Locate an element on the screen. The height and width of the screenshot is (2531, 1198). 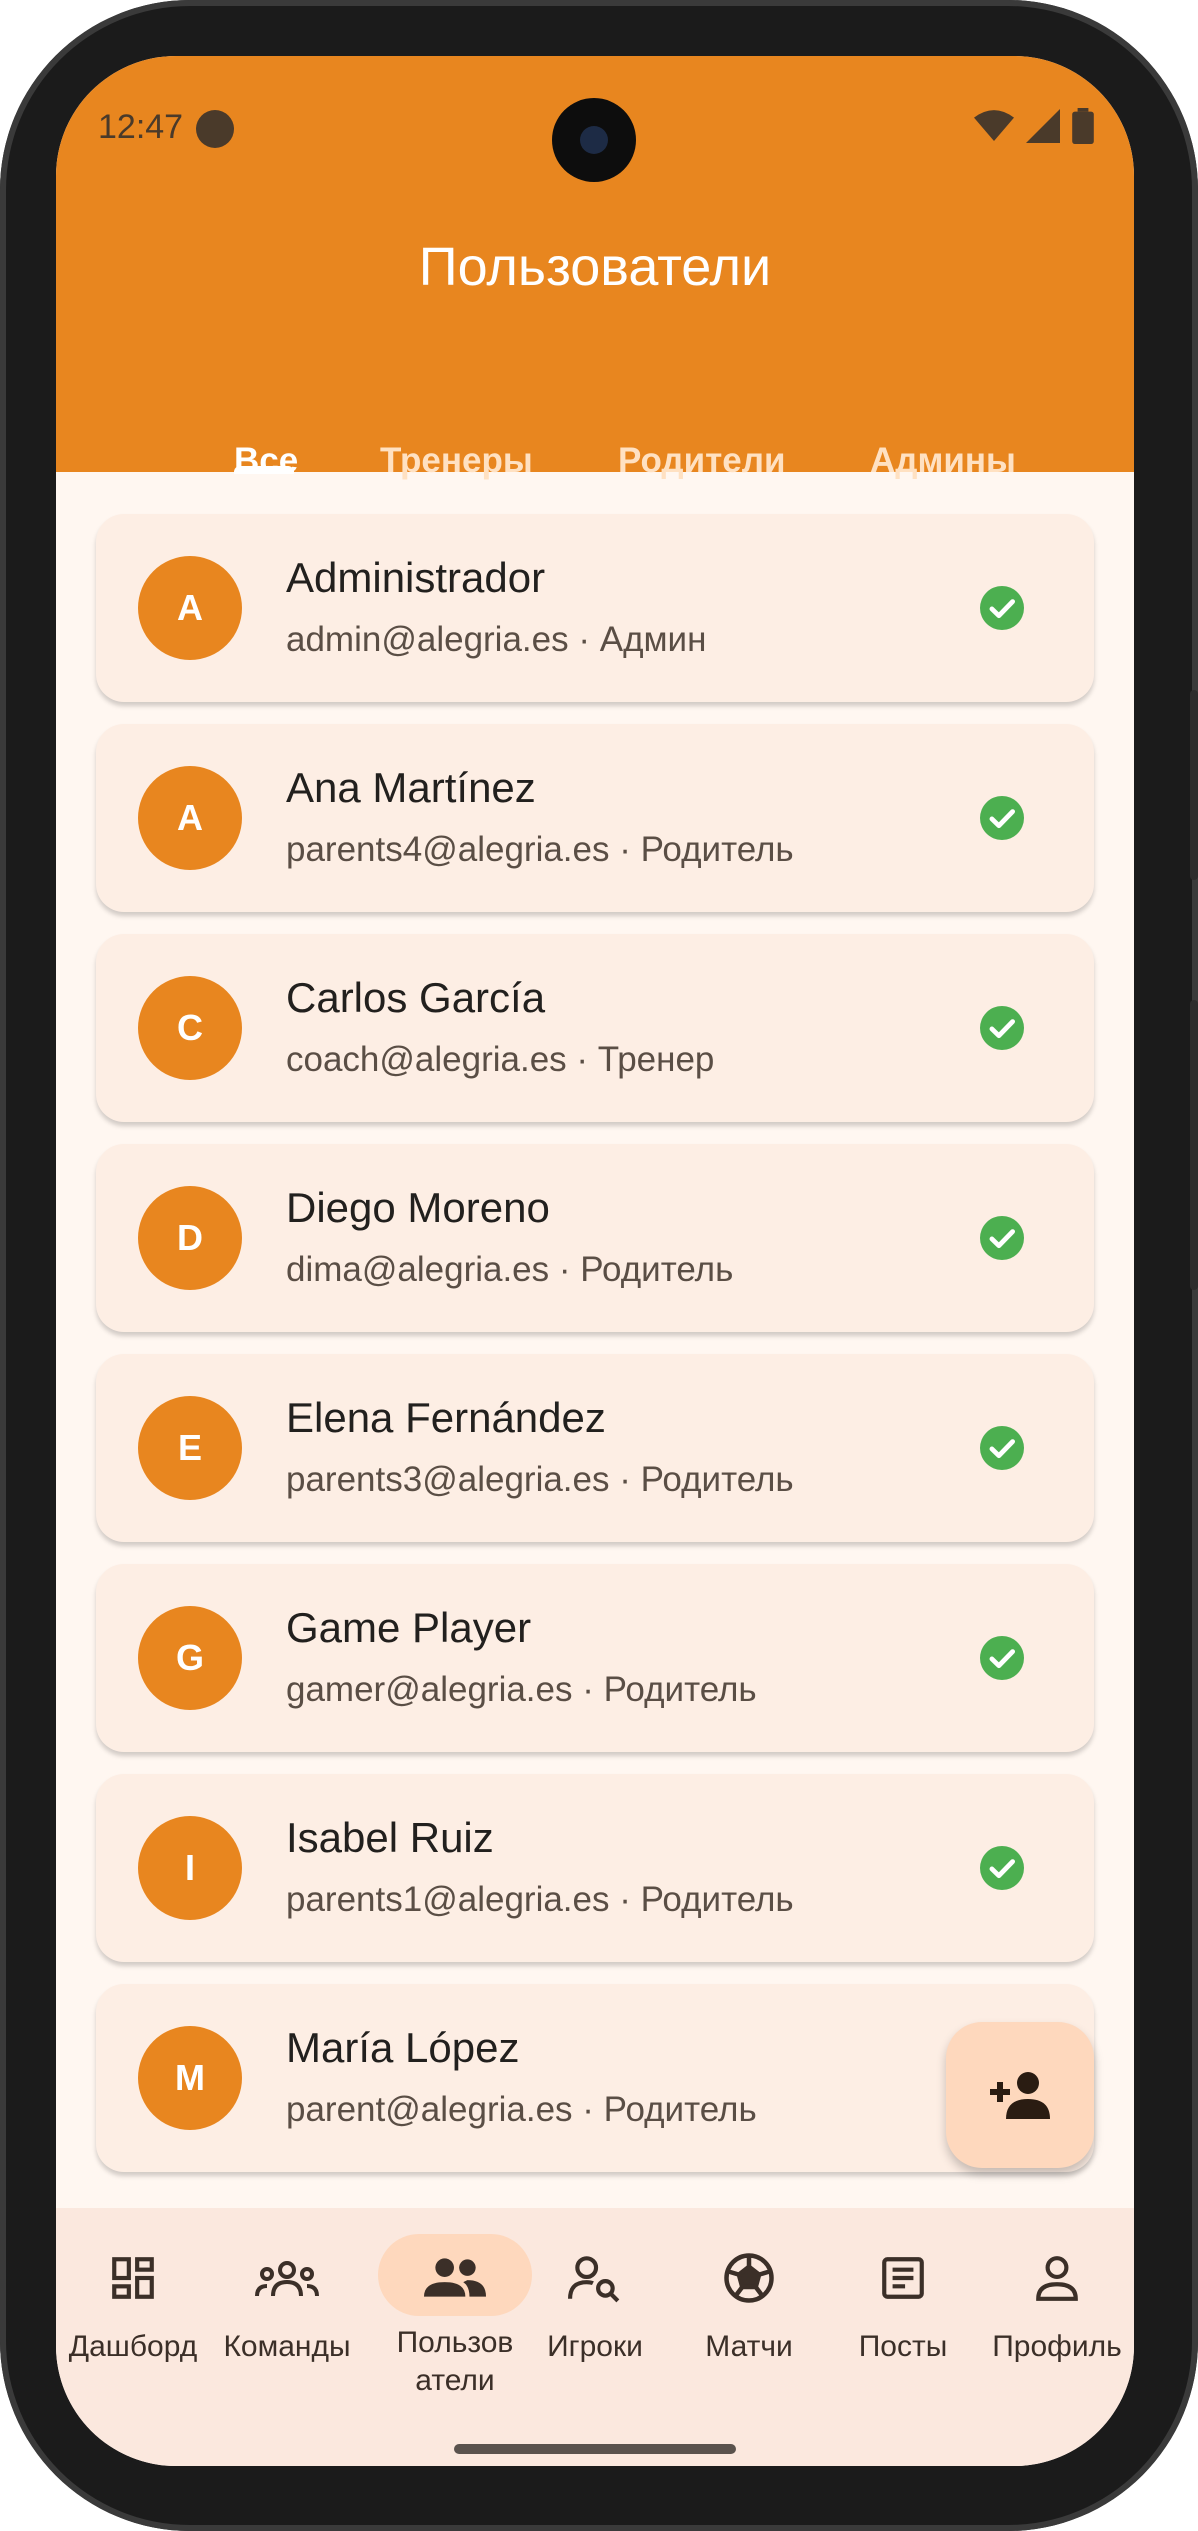
tab-coaches: Тренеры is located at coordinates (456, 461).